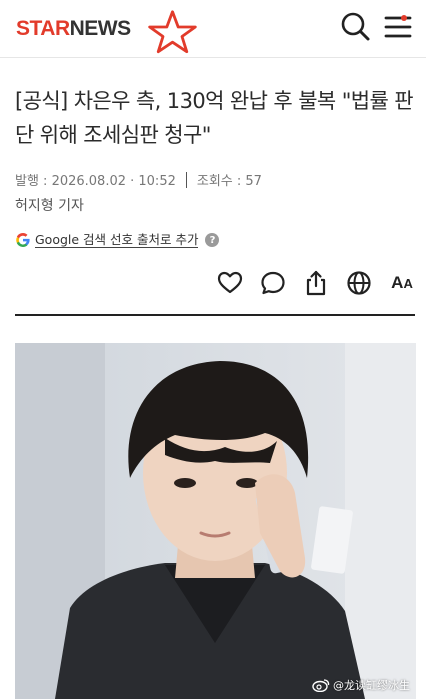 The width and height of the screenshot is (426, 699). Describe the element at coordinates (73, 28) in the screenshot. I see `logo-text: STARNEWS` at that location.